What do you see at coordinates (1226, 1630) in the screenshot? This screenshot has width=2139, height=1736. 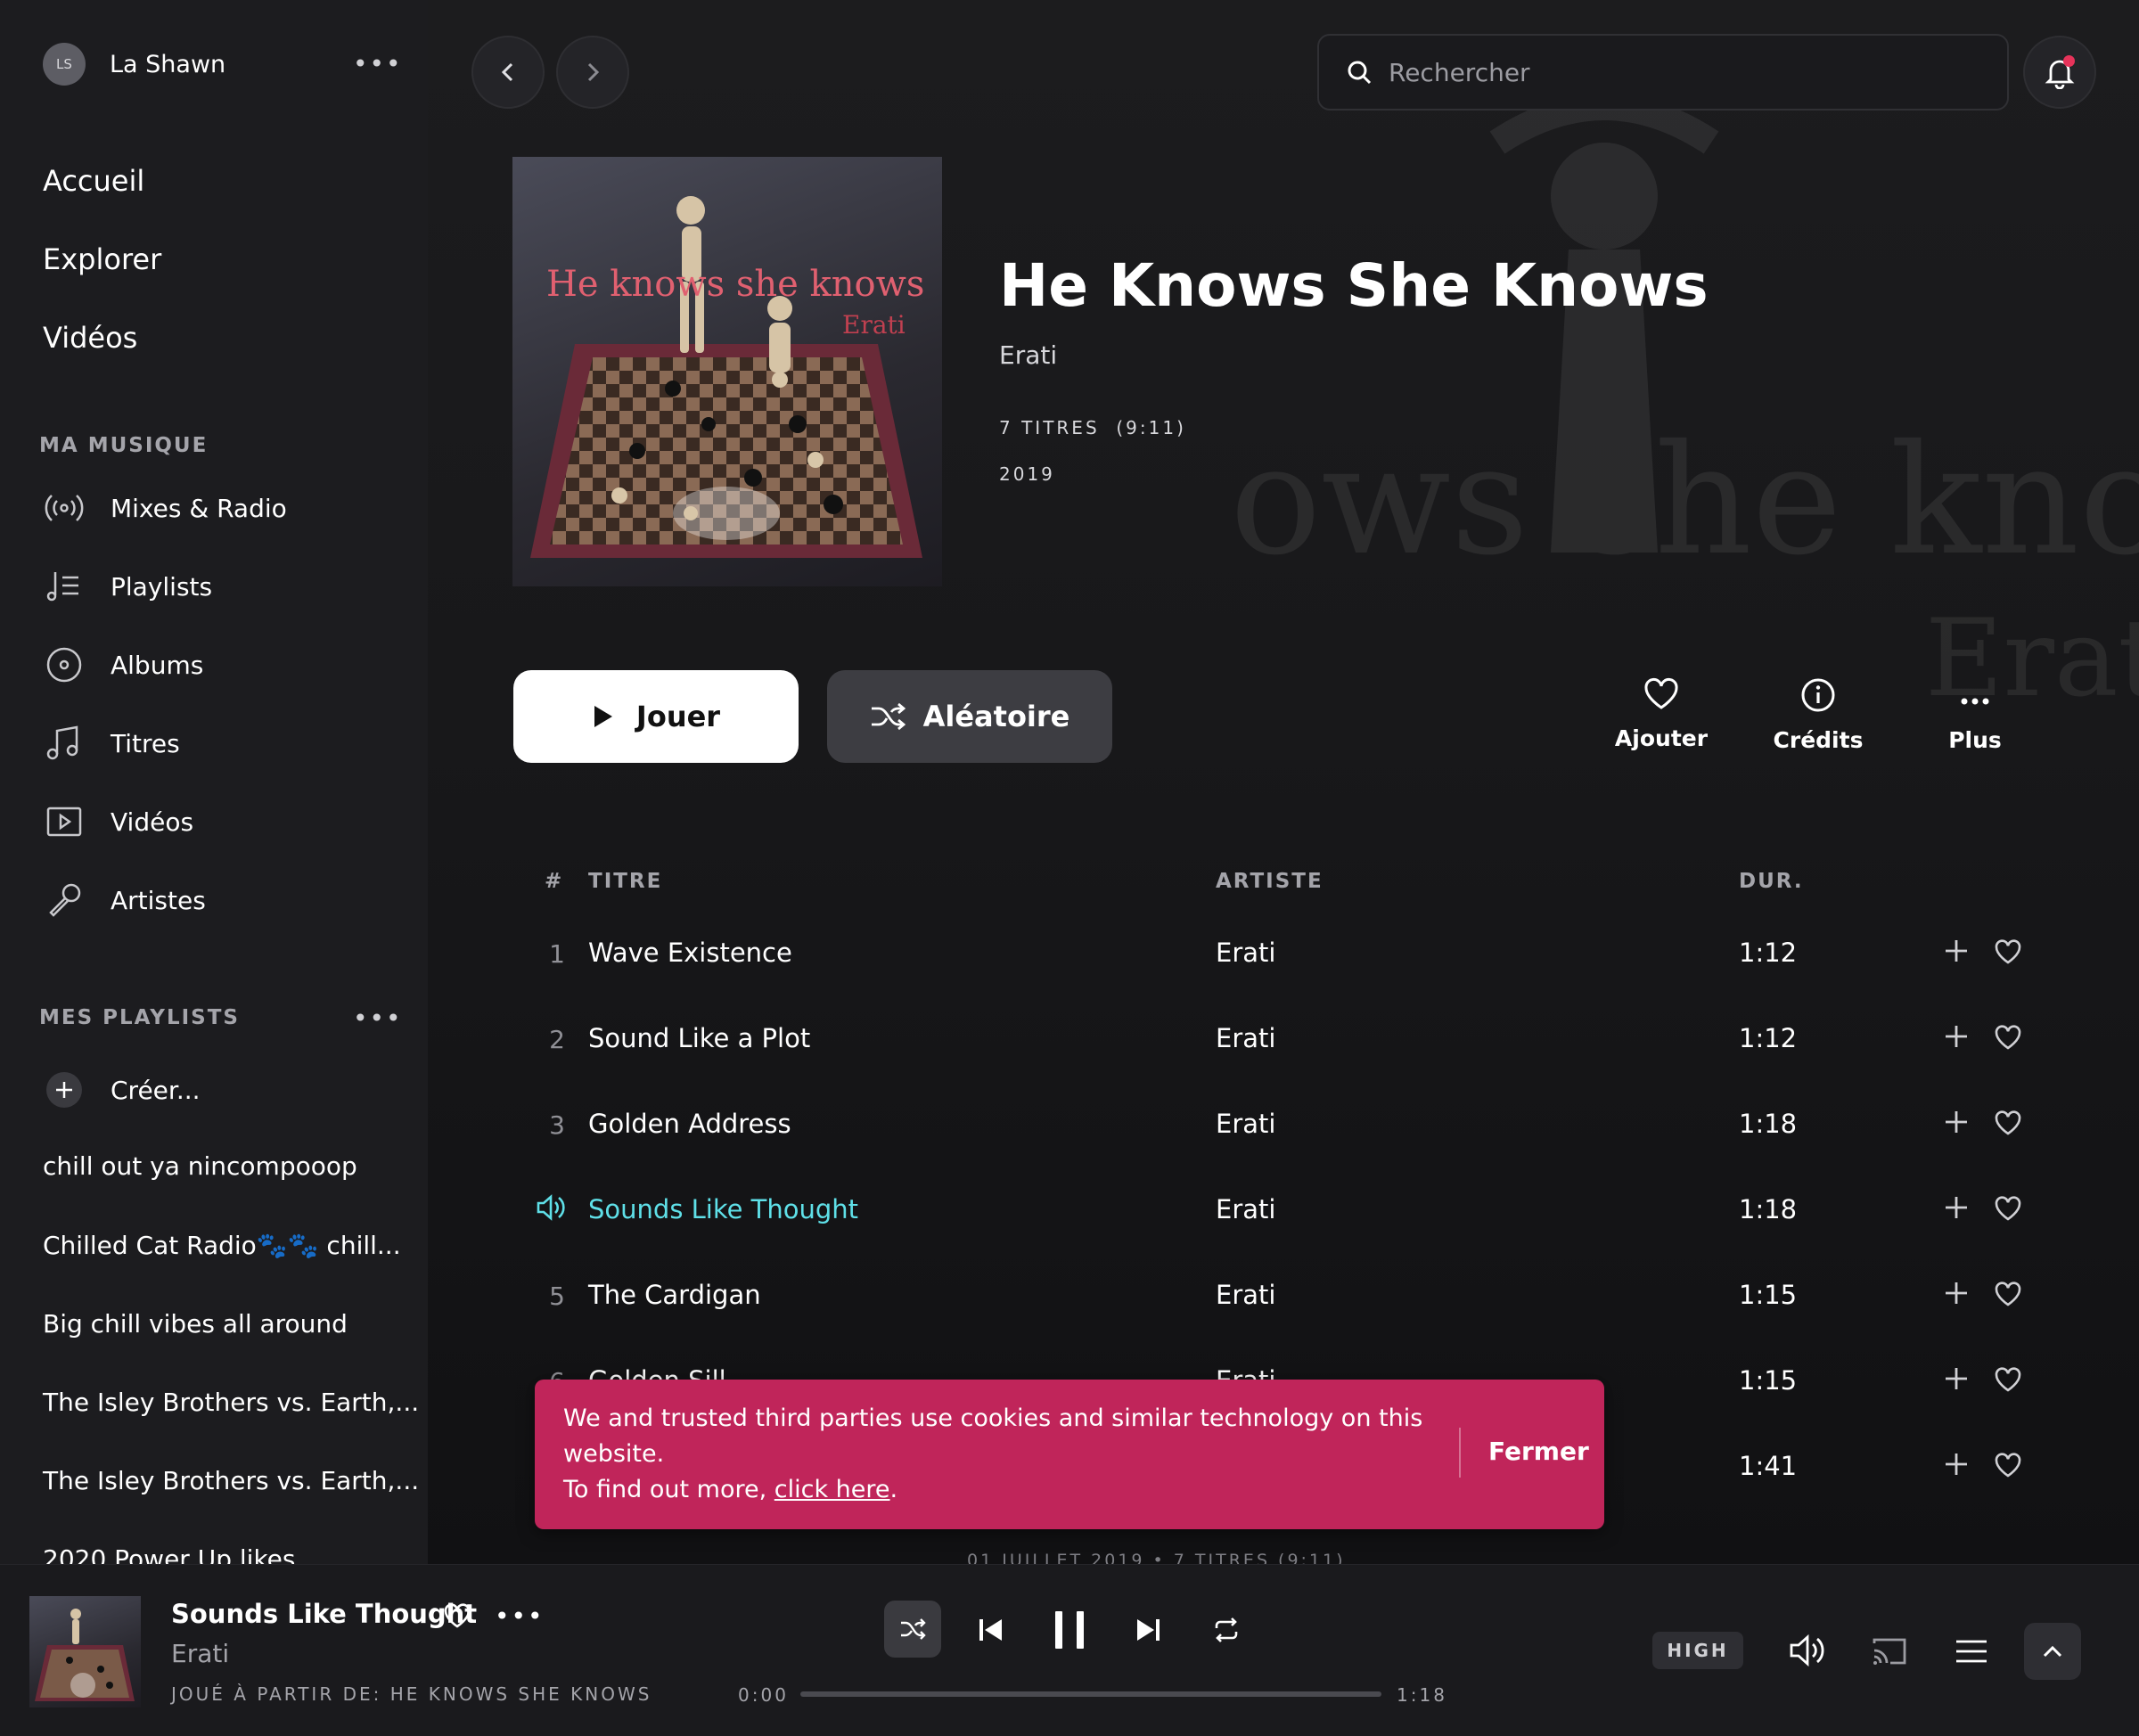 I see `repeat-button` at bounding box center [1226, 1630].